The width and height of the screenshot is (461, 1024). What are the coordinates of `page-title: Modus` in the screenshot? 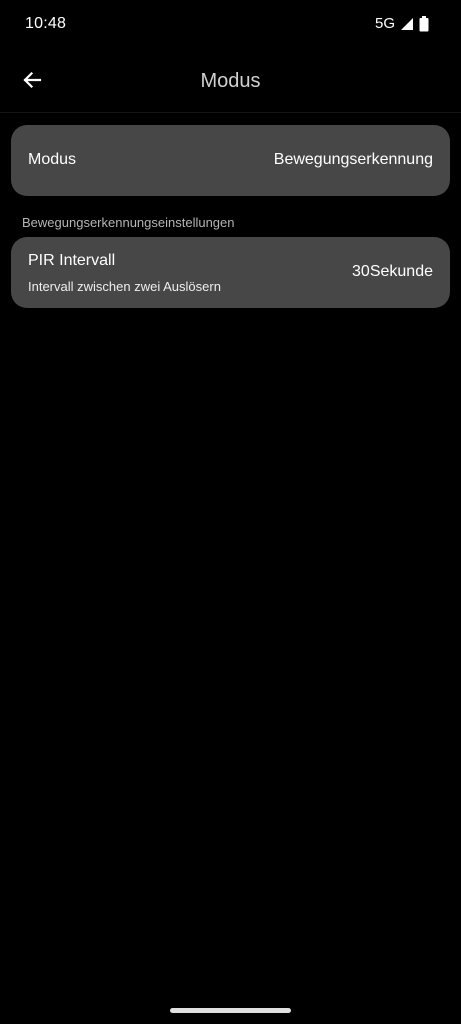 It's located at (230, 81).